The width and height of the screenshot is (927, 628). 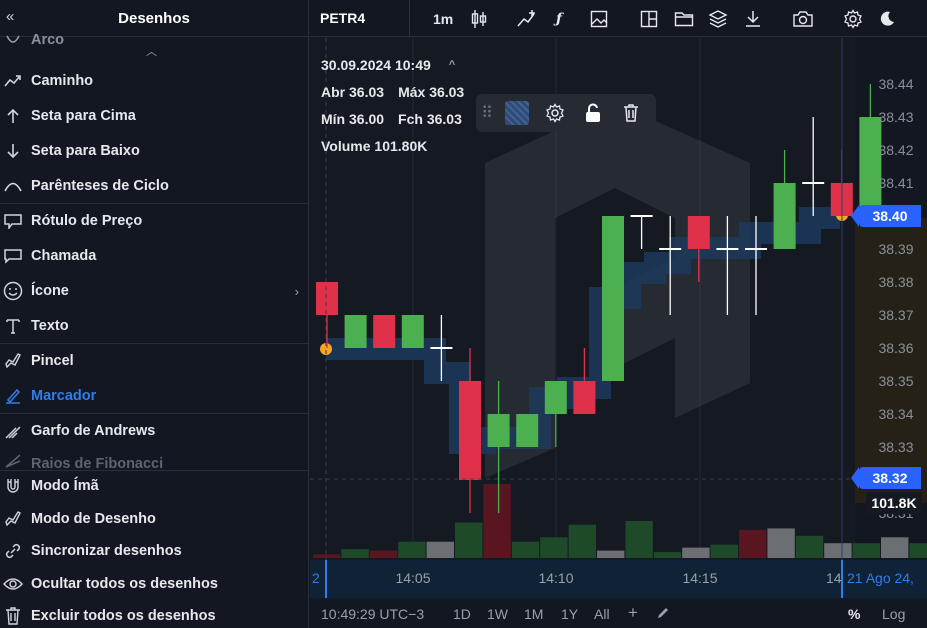 What do you see at coordinates (154, 116) in the screenshot?
I see `sidebar-item-arrow-up: Seta para Cima` at bounding box center [154, 116].